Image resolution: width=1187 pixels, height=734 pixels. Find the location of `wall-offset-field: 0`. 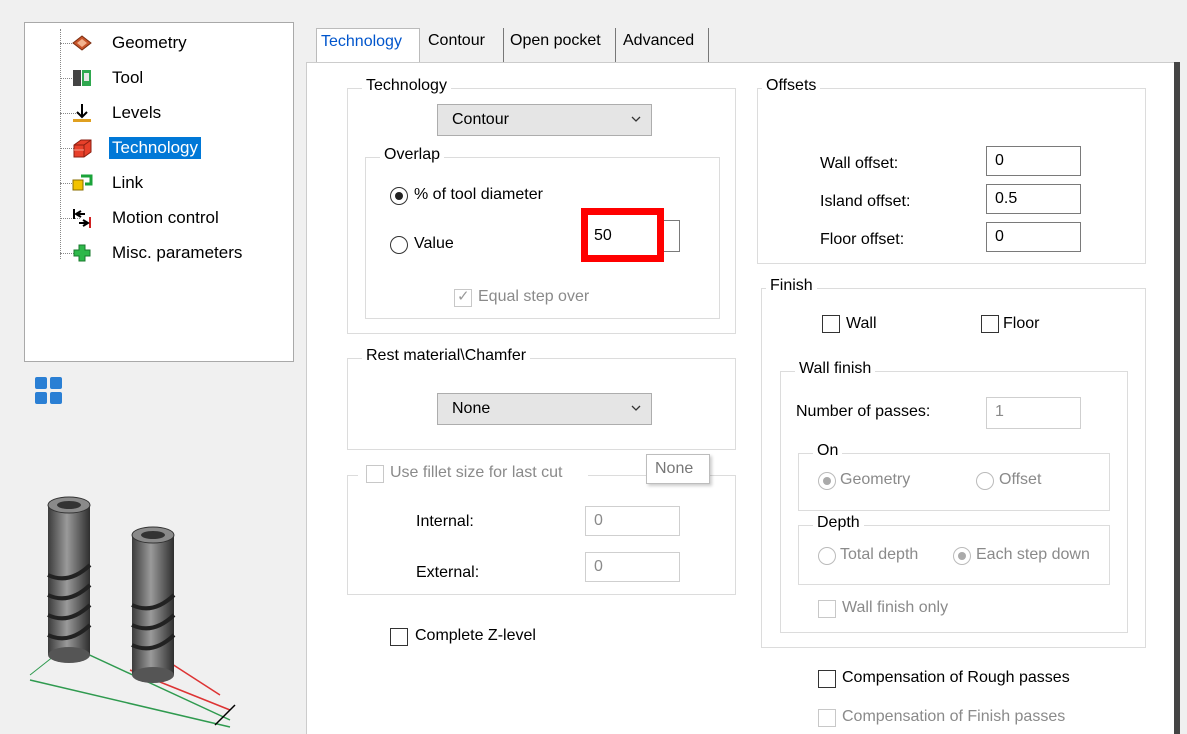

wall-offset-field: 0 is located at coordinates (1033, 161).